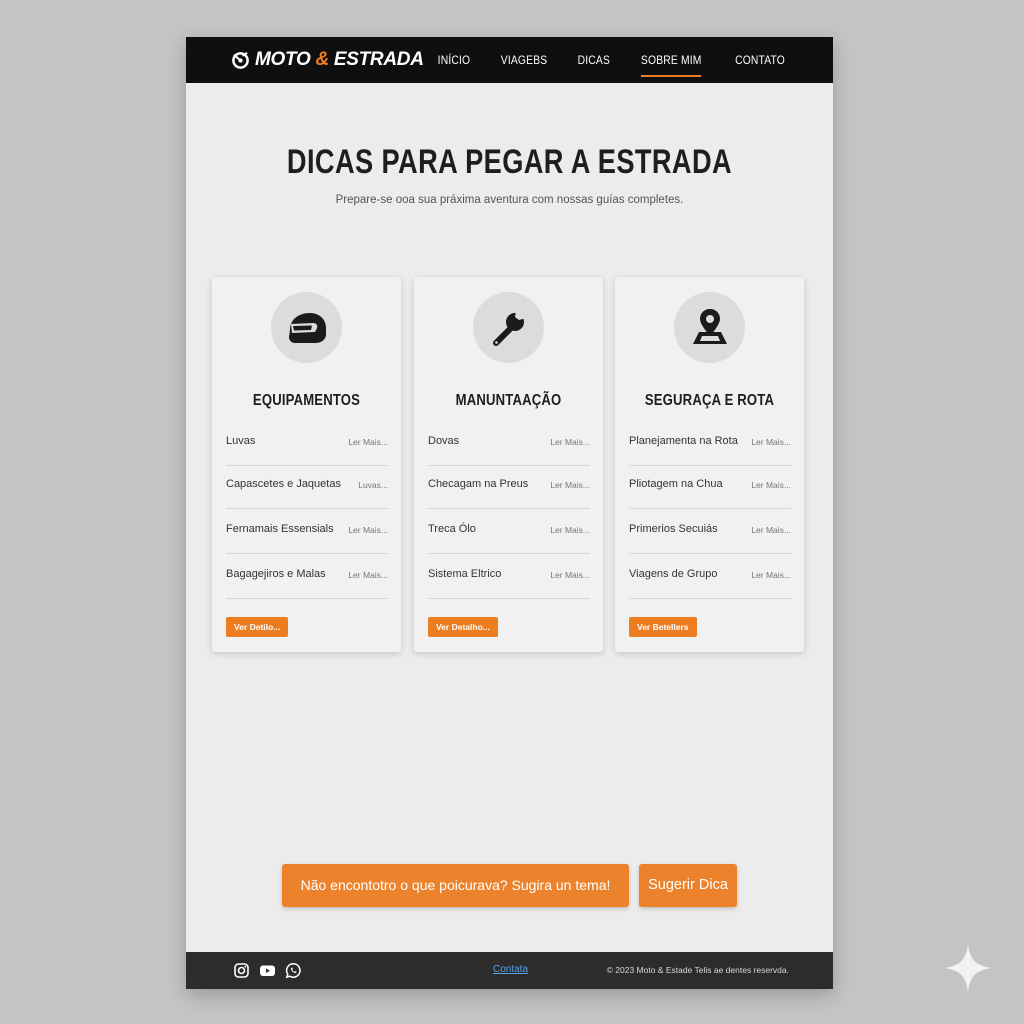 This screenshot has width=1024, height=1024. What do you see at coordinates (306, 400) in the screenshot?
I see `card-title: EQUIPAMENTOS` at bounding box center [306, 400].